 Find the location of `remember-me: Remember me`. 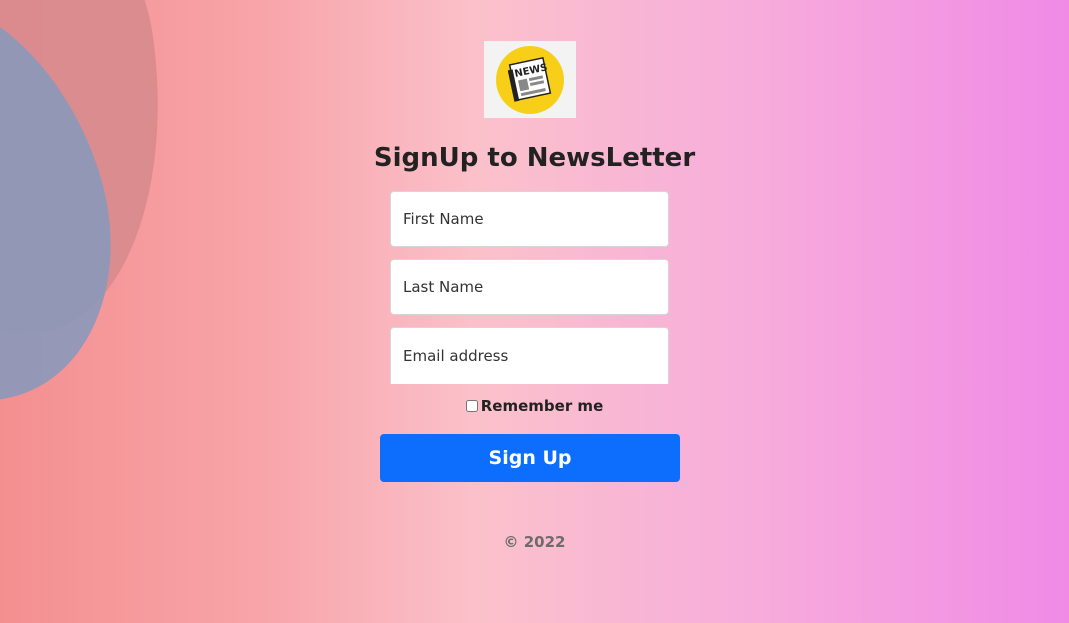

remember-me: Remember me is located at coordinates (534, 406).